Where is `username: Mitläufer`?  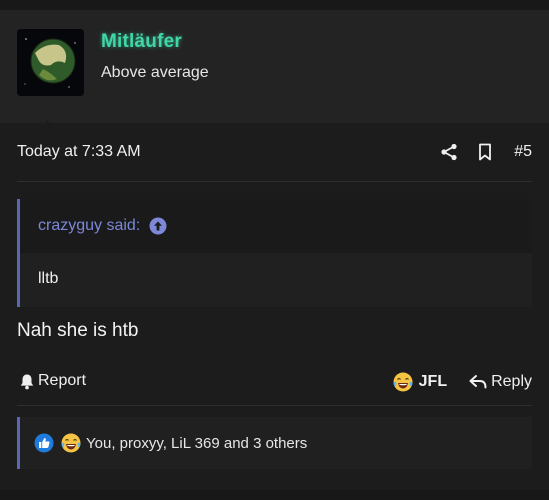
username: Mitläufer is located at coordinates (141, 42).